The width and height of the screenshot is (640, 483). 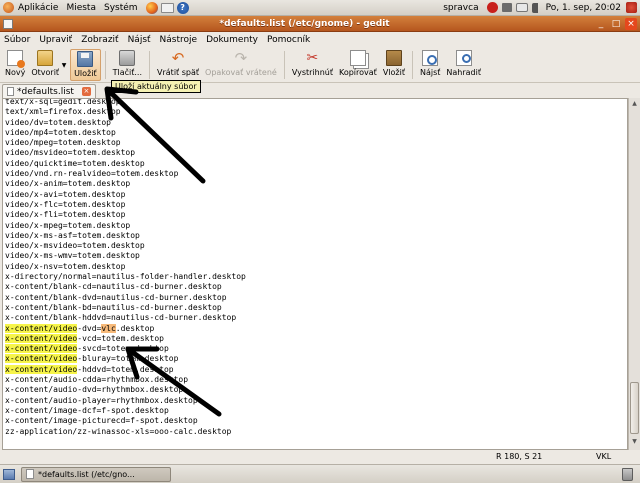 What do you see at coordinates (315, 112) in the screenshot?
I see `editor-line: text/xml=firefox.desktop` at bounding box center [315, 112].